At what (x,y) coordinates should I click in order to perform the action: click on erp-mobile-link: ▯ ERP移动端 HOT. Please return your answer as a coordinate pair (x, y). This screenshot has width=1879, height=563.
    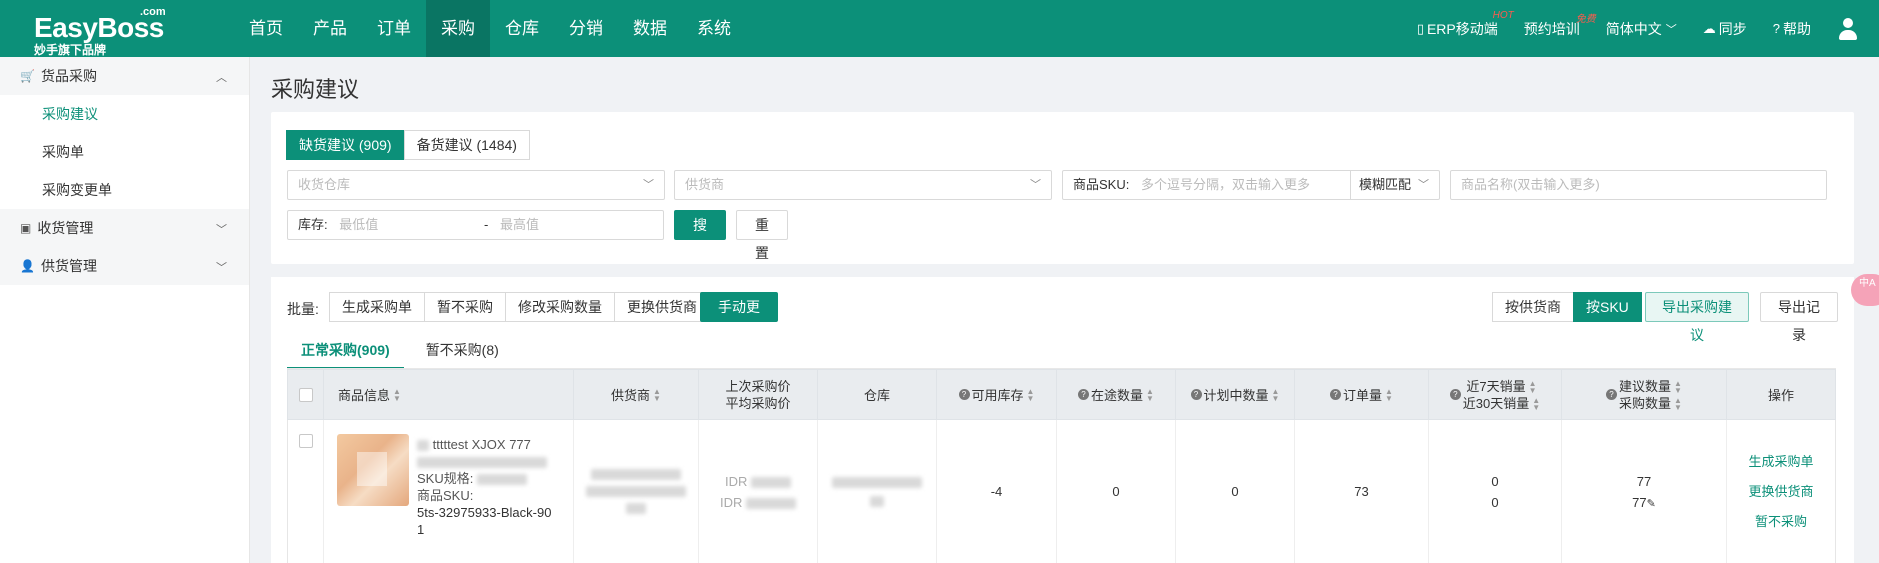
    Looking at the image, I should click on (1465, 24).